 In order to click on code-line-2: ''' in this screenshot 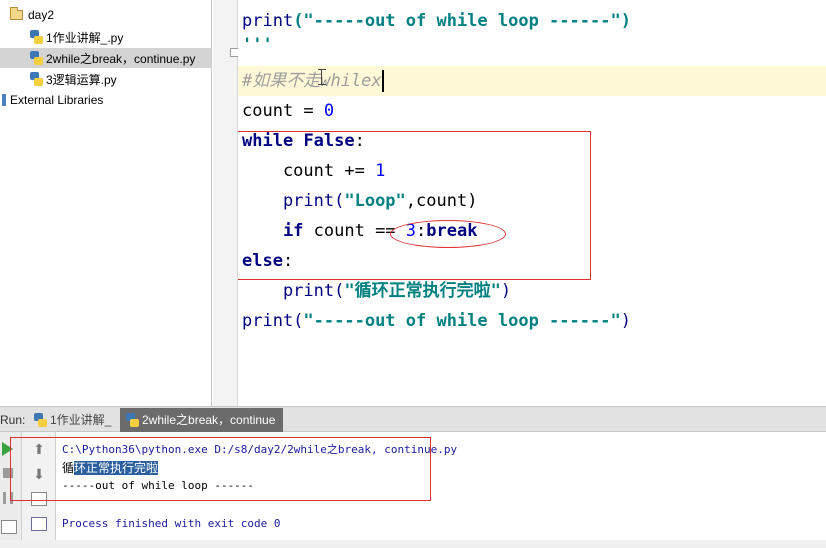, I will do `click(257, 45)`.